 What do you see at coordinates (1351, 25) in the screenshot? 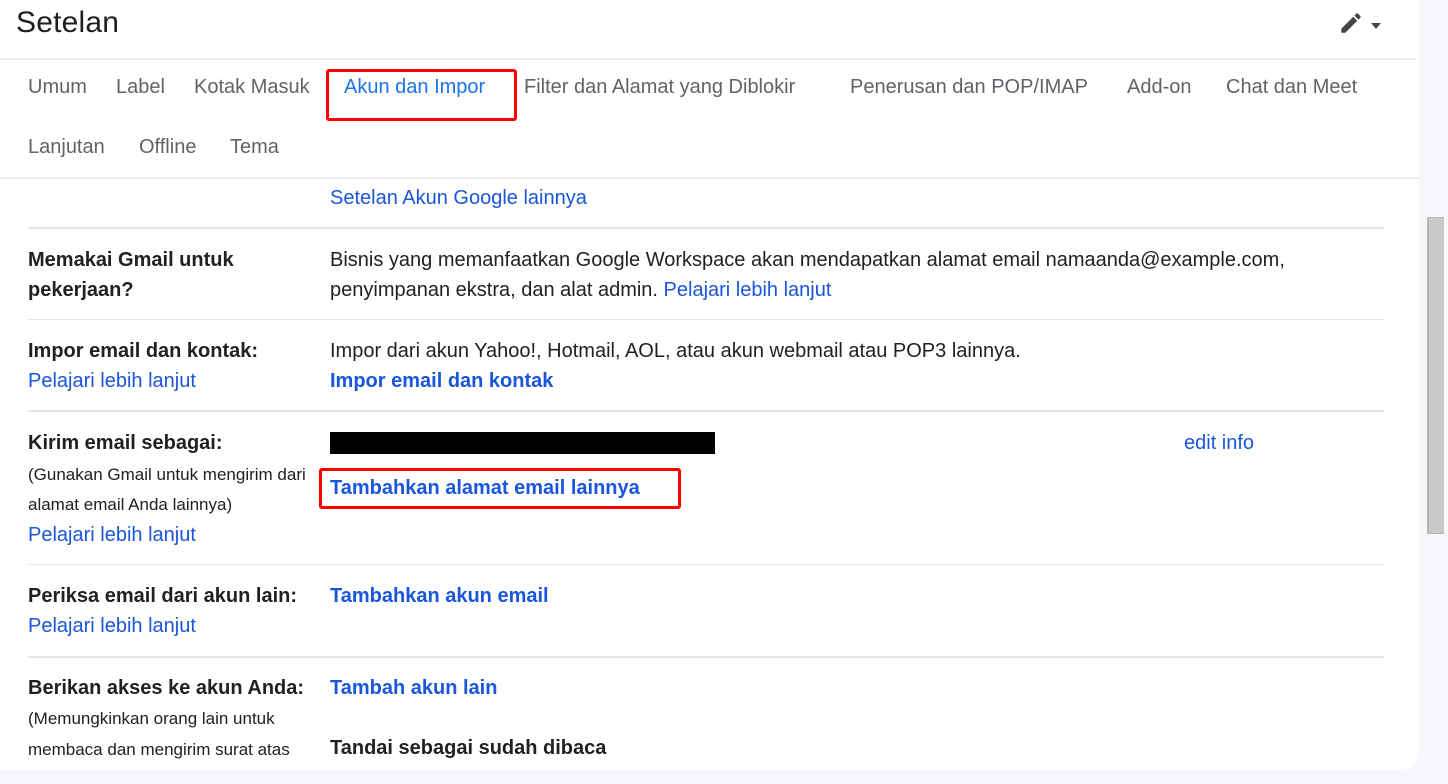
I see `pencil-icon` at bounding box center [1351, 25].